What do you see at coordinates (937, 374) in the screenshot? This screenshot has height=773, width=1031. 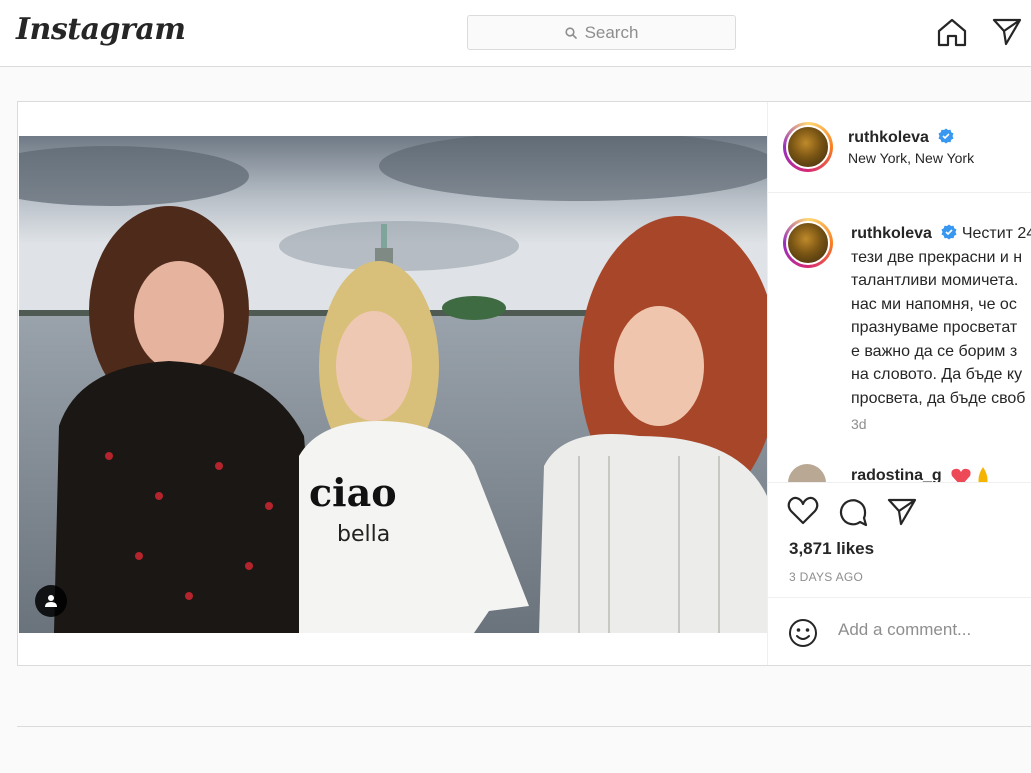 I see `caption-line: на словото. Да бъде ку` at bounding box center [937, 374].